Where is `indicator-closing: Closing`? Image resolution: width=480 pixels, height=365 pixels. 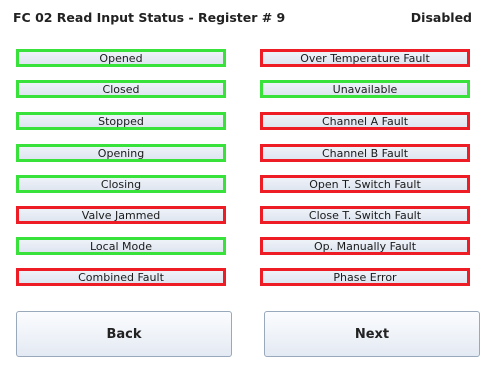
indicator-closing: Closing is located at coordinates (121, 184).